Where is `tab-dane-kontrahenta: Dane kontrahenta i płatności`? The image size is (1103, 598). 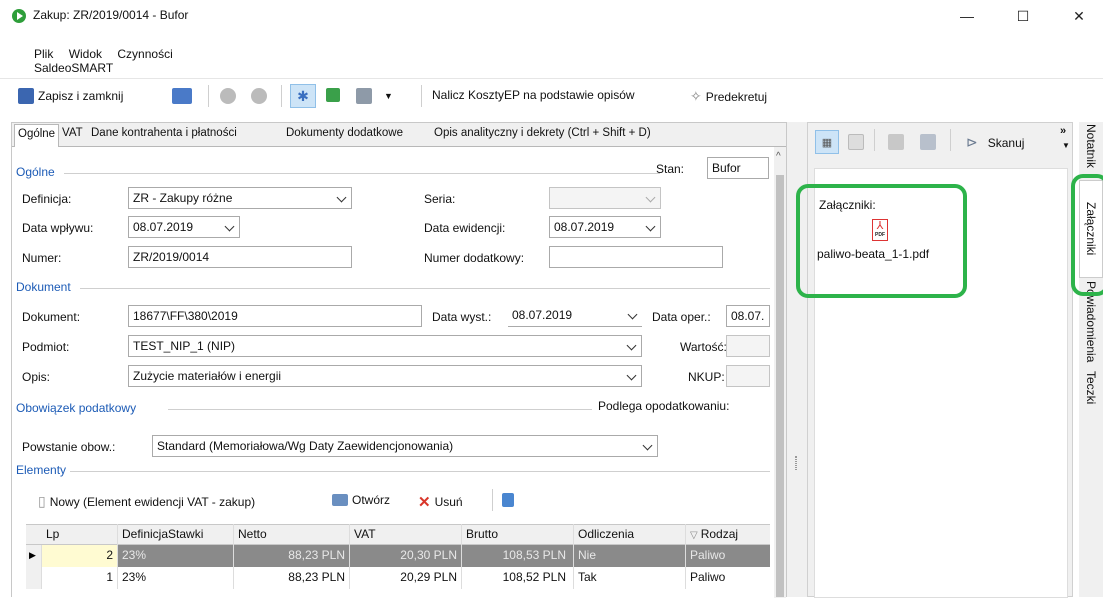
tab-dane-kontrahenta: Dane kontrahenta i płatności is located at coordinates (164, 133).